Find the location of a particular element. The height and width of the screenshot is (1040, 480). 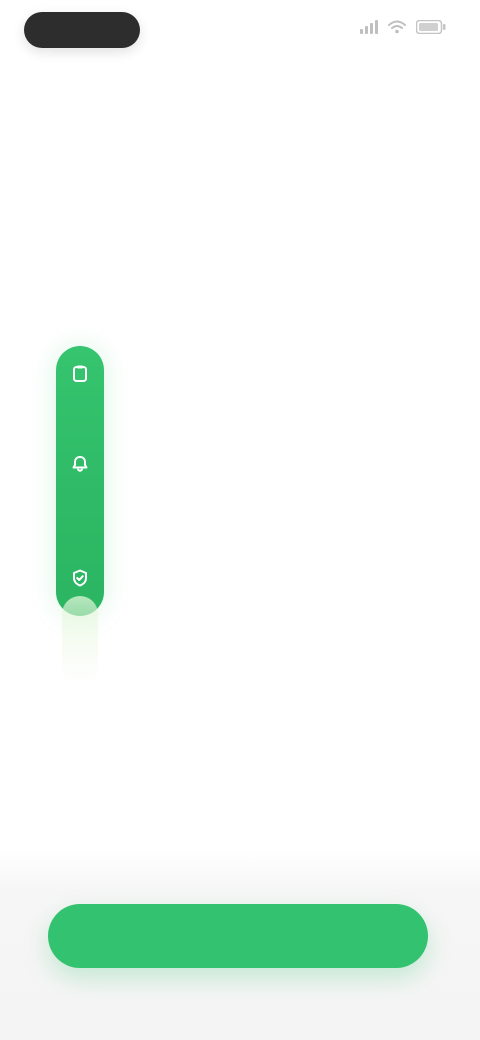

status-icons is located at coordinates (403, 27).